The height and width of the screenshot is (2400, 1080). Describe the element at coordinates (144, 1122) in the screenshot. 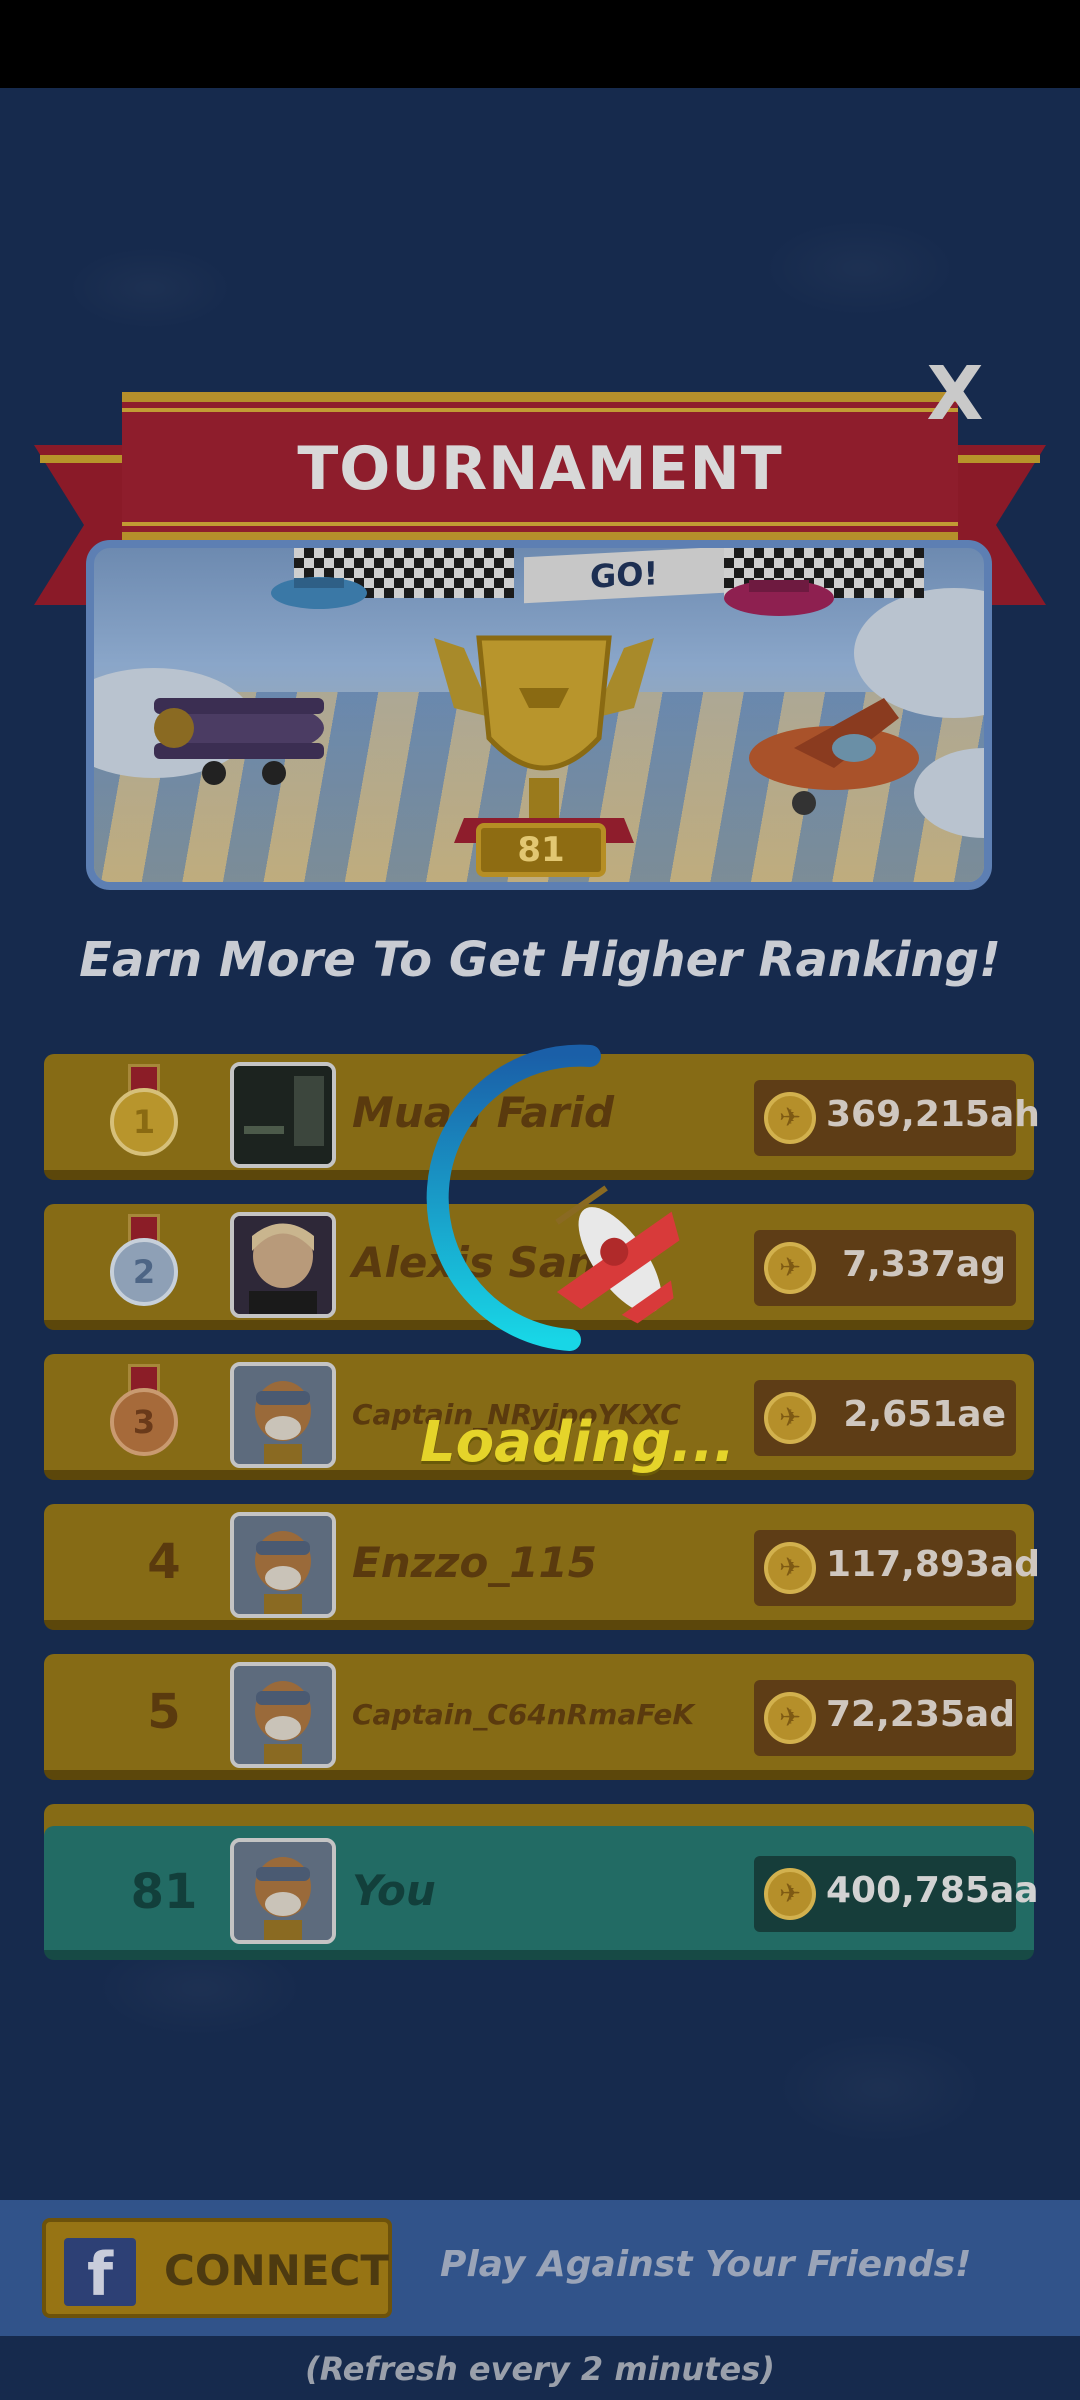

I see `medal-rank: 1` at that location.